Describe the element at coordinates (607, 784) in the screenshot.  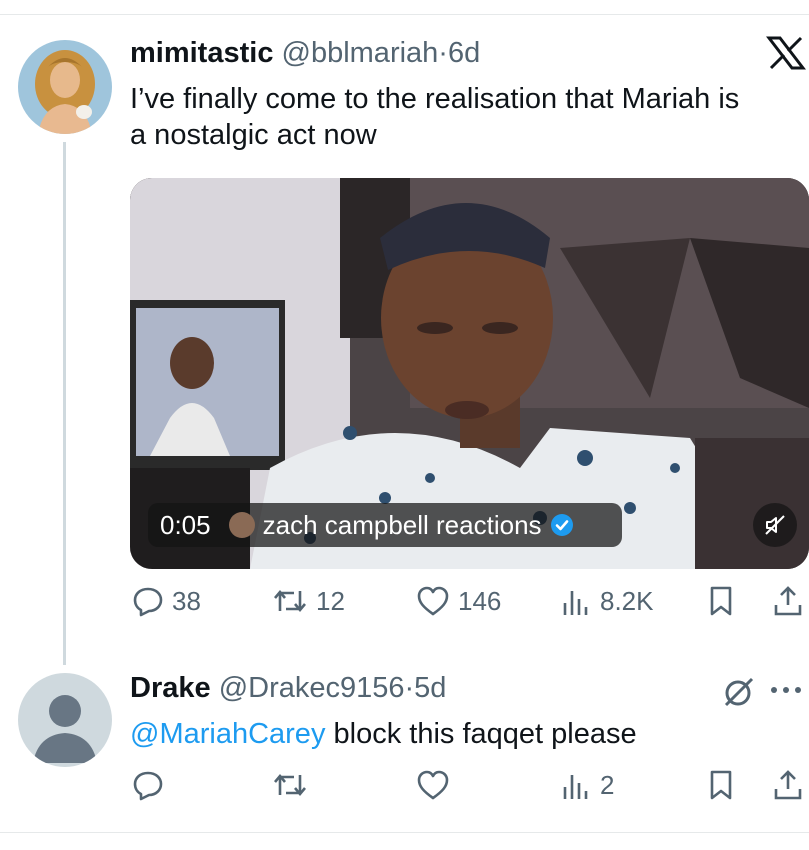
I see `reply-view-count: 2` at that location.